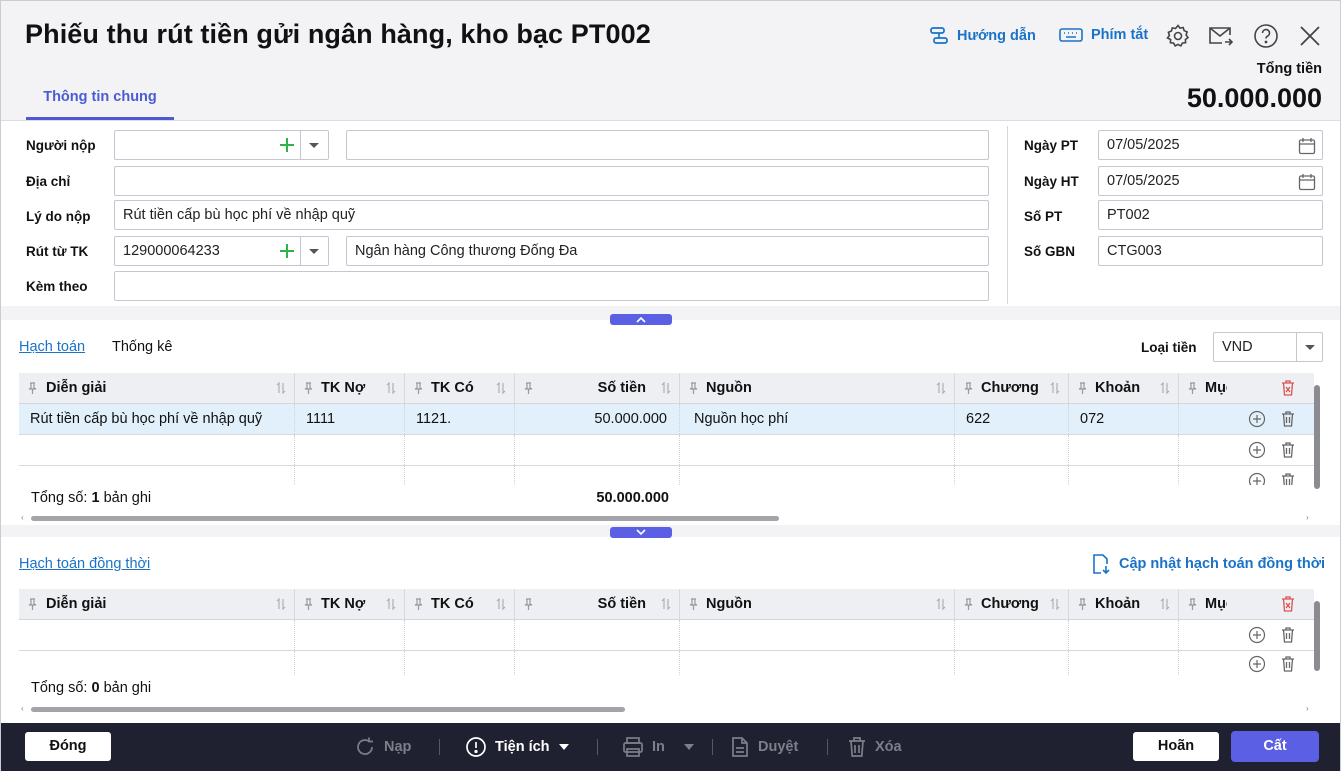 This screenshot has height=771, width=1341. I want to click on shortcut-link: Phím tắt, so click(1103, 35).